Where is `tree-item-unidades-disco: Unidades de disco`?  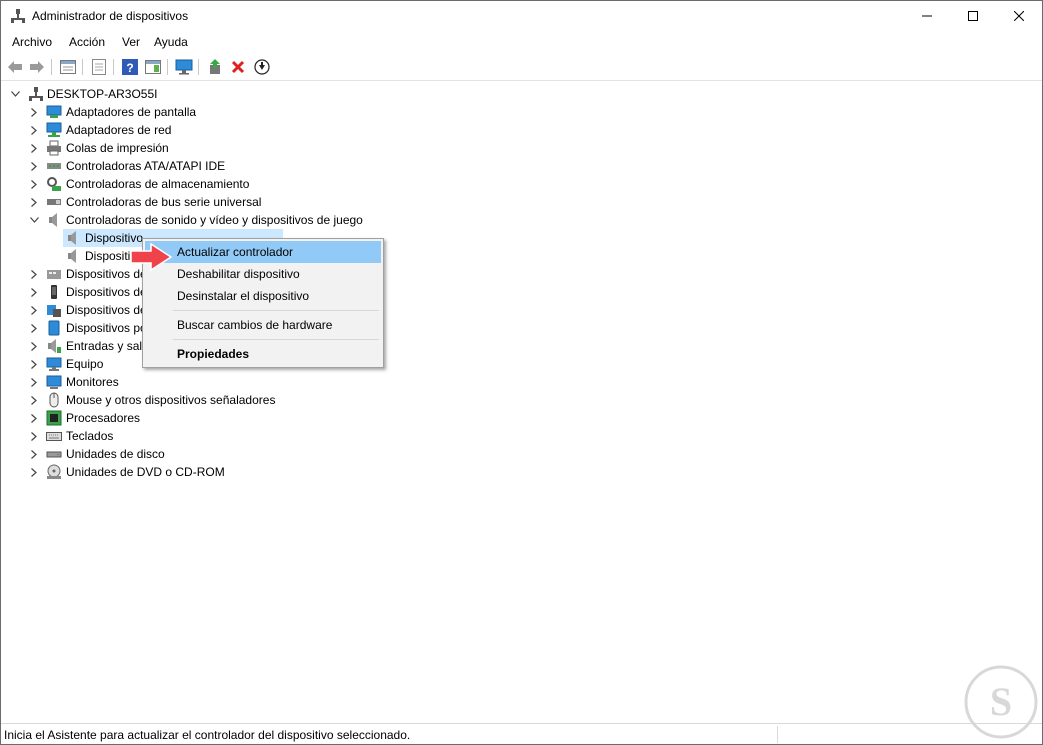
tree-item-unidades-disco: Unidades de disco is located at coordinates (201, 454).